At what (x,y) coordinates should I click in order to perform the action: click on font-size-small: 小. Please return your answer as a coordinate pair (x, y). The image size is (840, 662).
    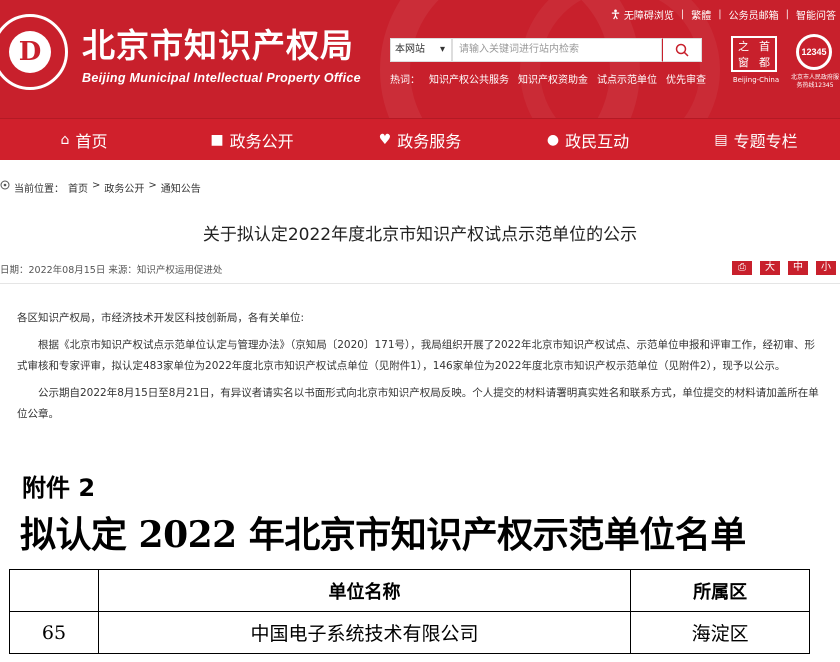
    Looking at the image, I should click on (826, 268).